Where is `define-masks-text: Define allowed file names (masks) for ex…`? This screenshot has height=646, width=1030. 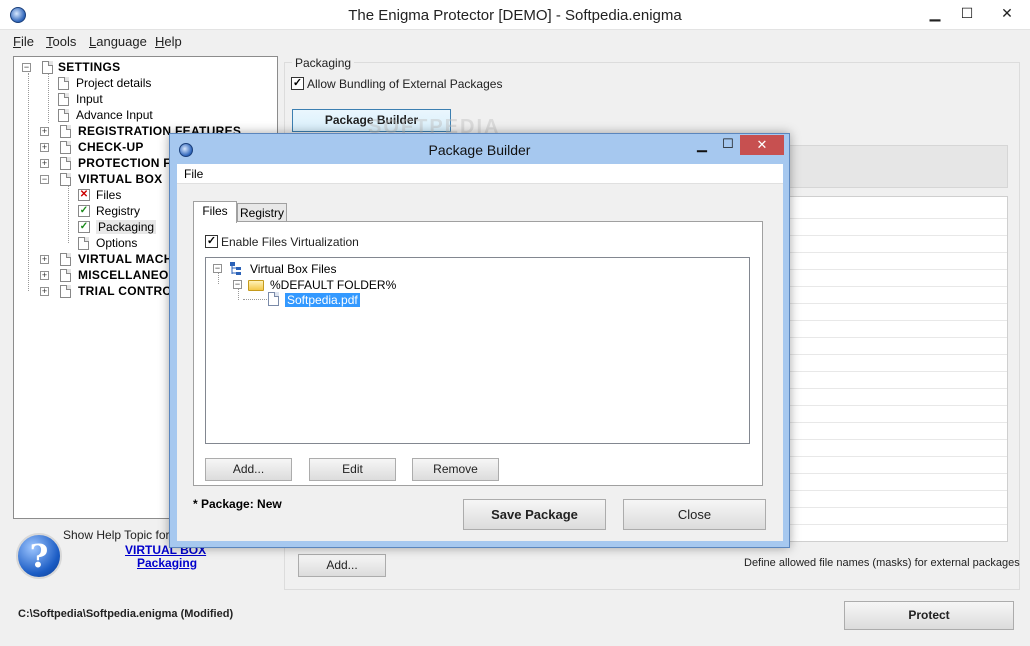
define-masks-text: Define allowed file names (masks) for ex… is located at coordinates (882, 563).